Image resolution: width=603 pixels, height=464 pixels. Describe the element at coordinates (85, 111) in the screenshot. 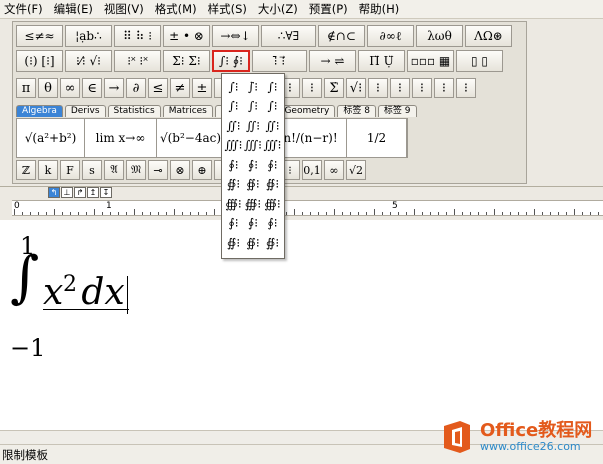

I see `tab-1: Derivs` at that location.